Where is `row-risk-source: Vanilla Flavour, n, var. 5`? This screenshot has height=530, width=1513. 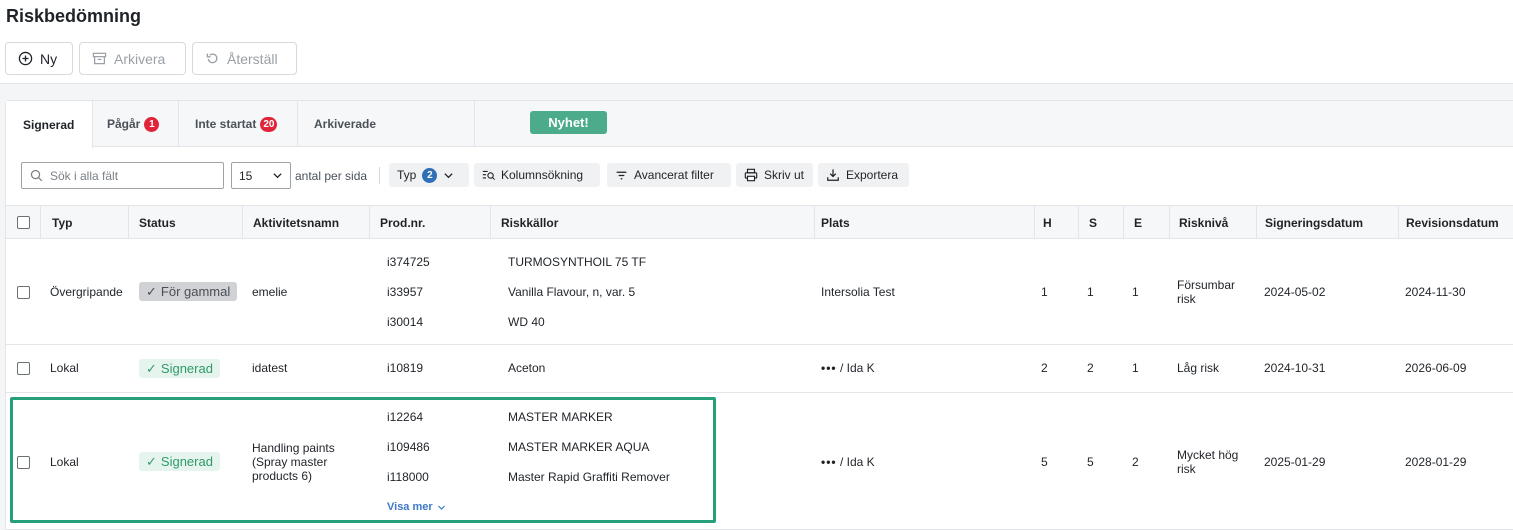
row-risk-source: Vanilla Flavour, n, var. 5 is located at coordinates (572, 292).